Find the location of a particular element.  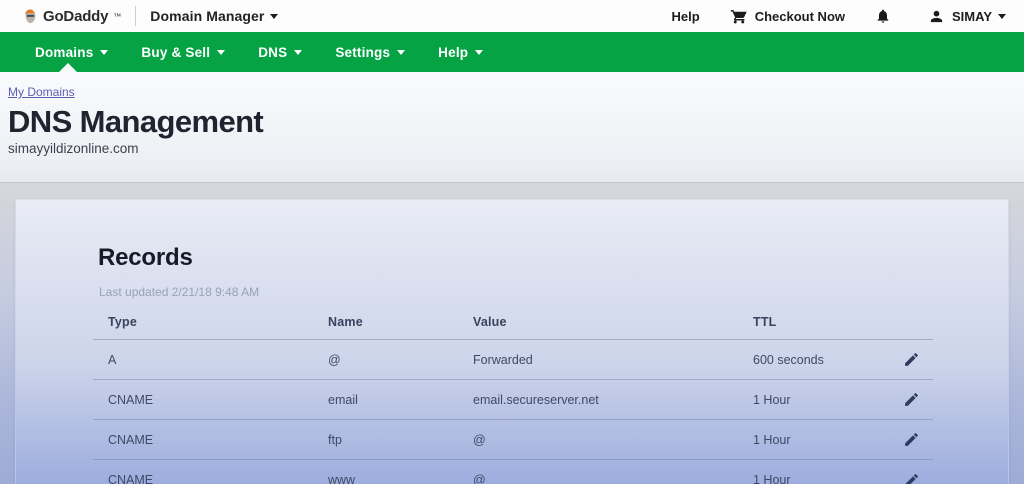

brand-name: GoDaddy is located at coordinates (76, 16).